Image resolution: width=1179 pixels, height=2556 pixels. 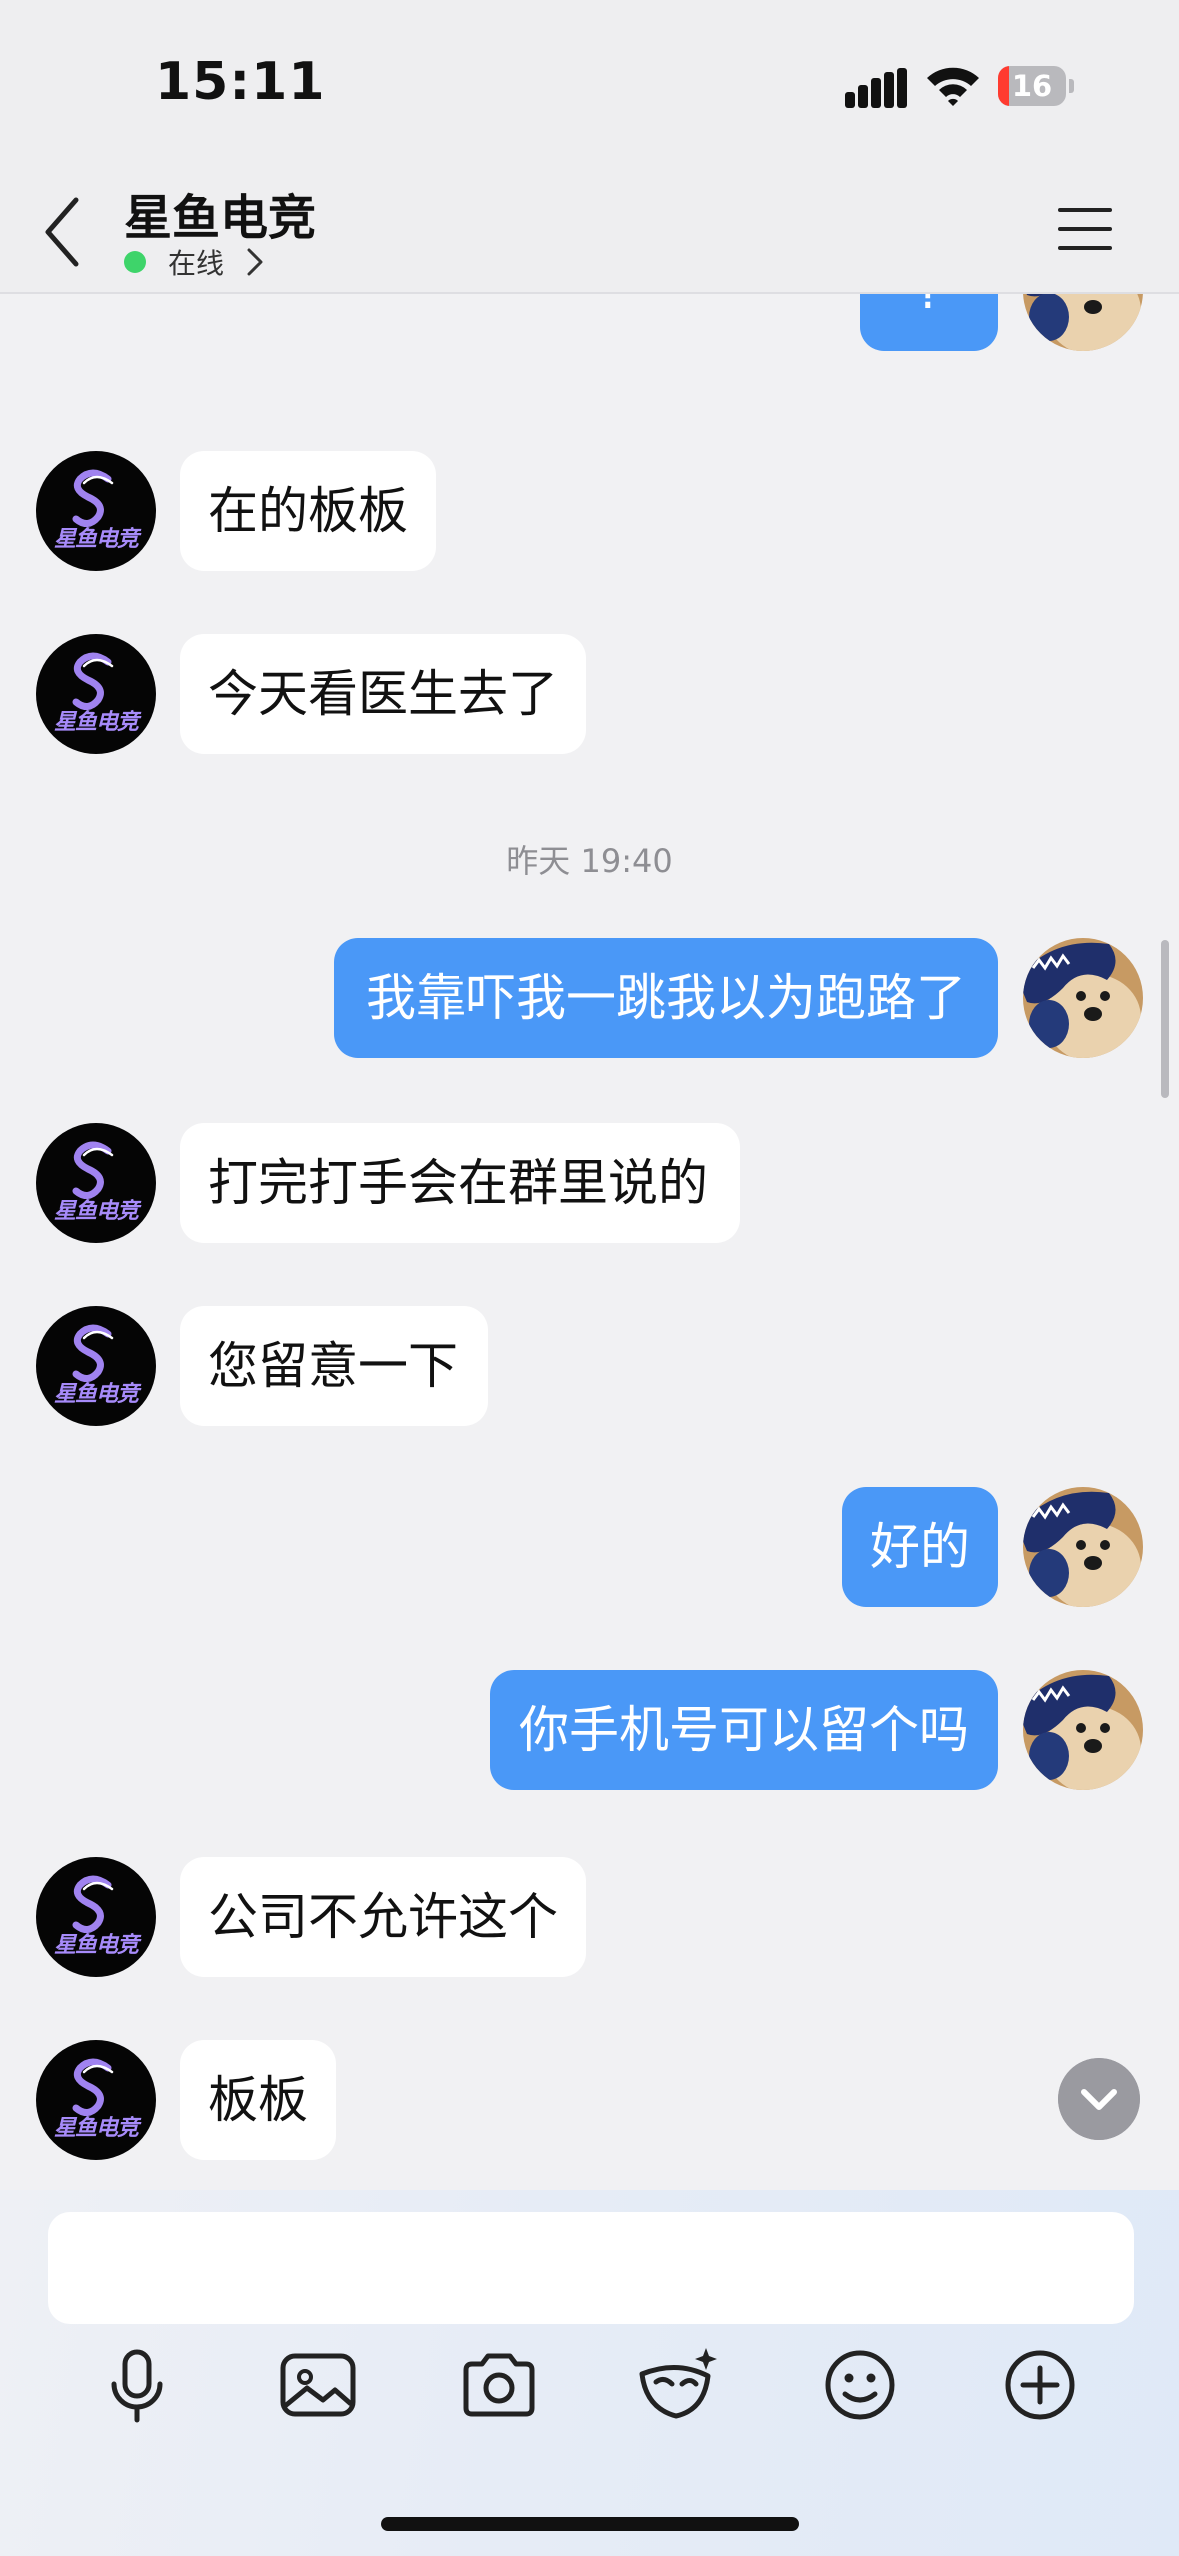 I want to click on online-dot, so click(x=135, y=262).